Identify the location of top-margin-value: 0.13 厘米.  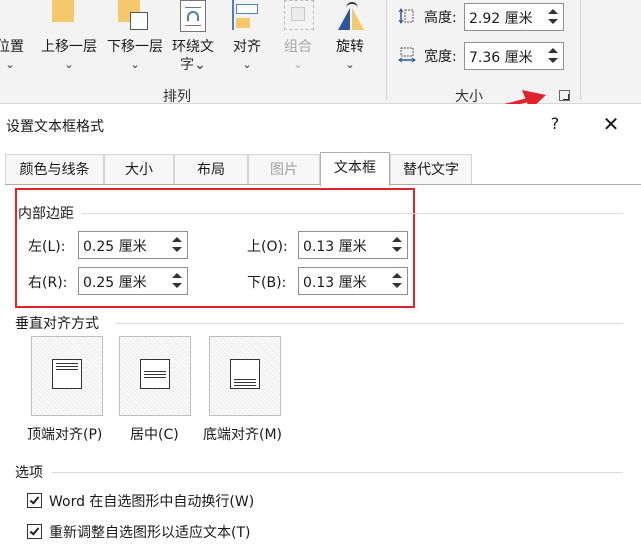
(335, 247).